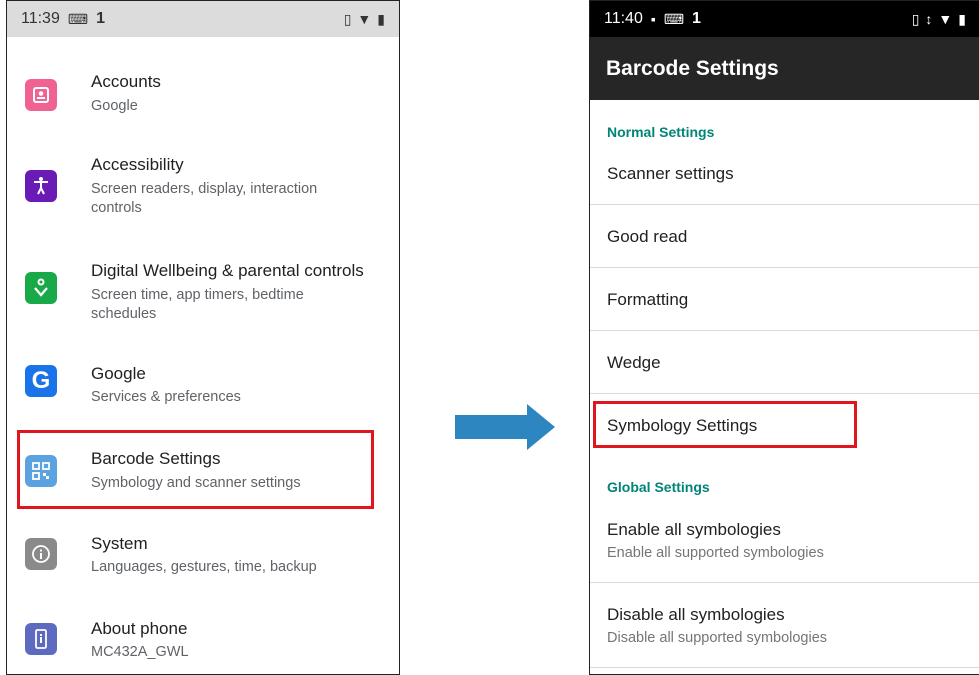 The image size is (979, 675). Describe the element at coordinates (784, 19) in the screenshot. I see `status-bar: 11:40 ▪ ⌨ 1 ▯ ↕ ▼ ▮` at that location.